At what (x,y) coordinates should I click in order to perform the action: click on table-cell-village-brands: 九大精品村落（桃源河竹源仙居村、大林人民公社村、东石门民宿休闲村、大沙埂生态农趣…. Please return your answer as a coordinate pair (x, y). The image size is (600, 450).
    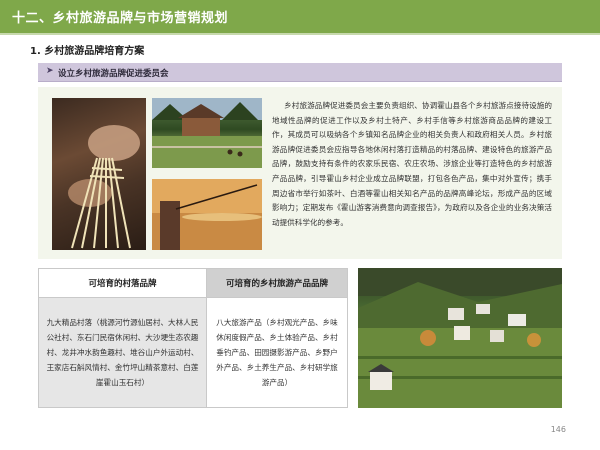
    Looking at the image, I should click on (123, 352).